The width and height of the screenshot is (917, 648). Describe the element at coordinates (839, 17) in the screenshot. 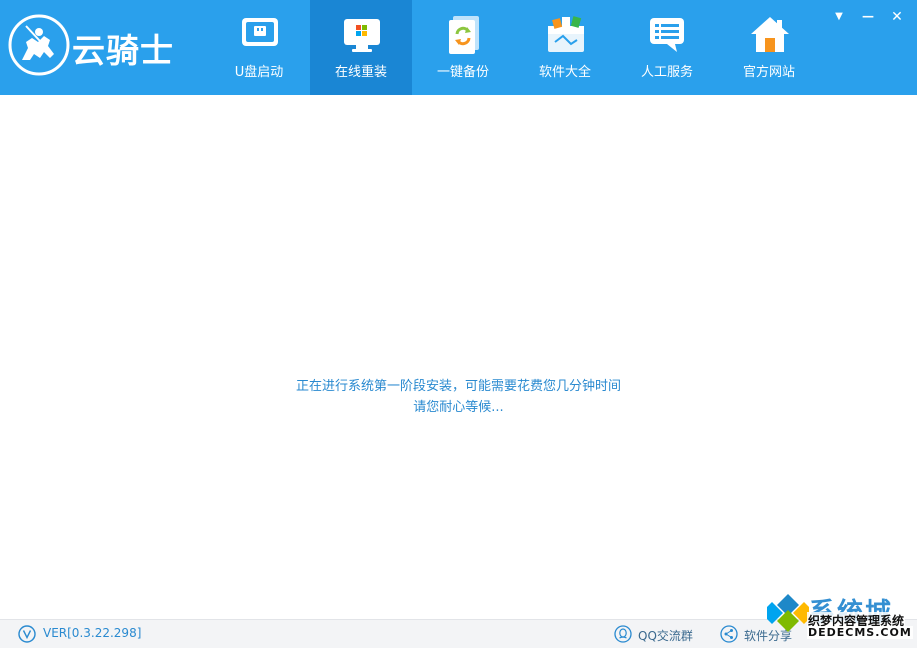

I see `menu-dropdown-button: ▼` at that location.